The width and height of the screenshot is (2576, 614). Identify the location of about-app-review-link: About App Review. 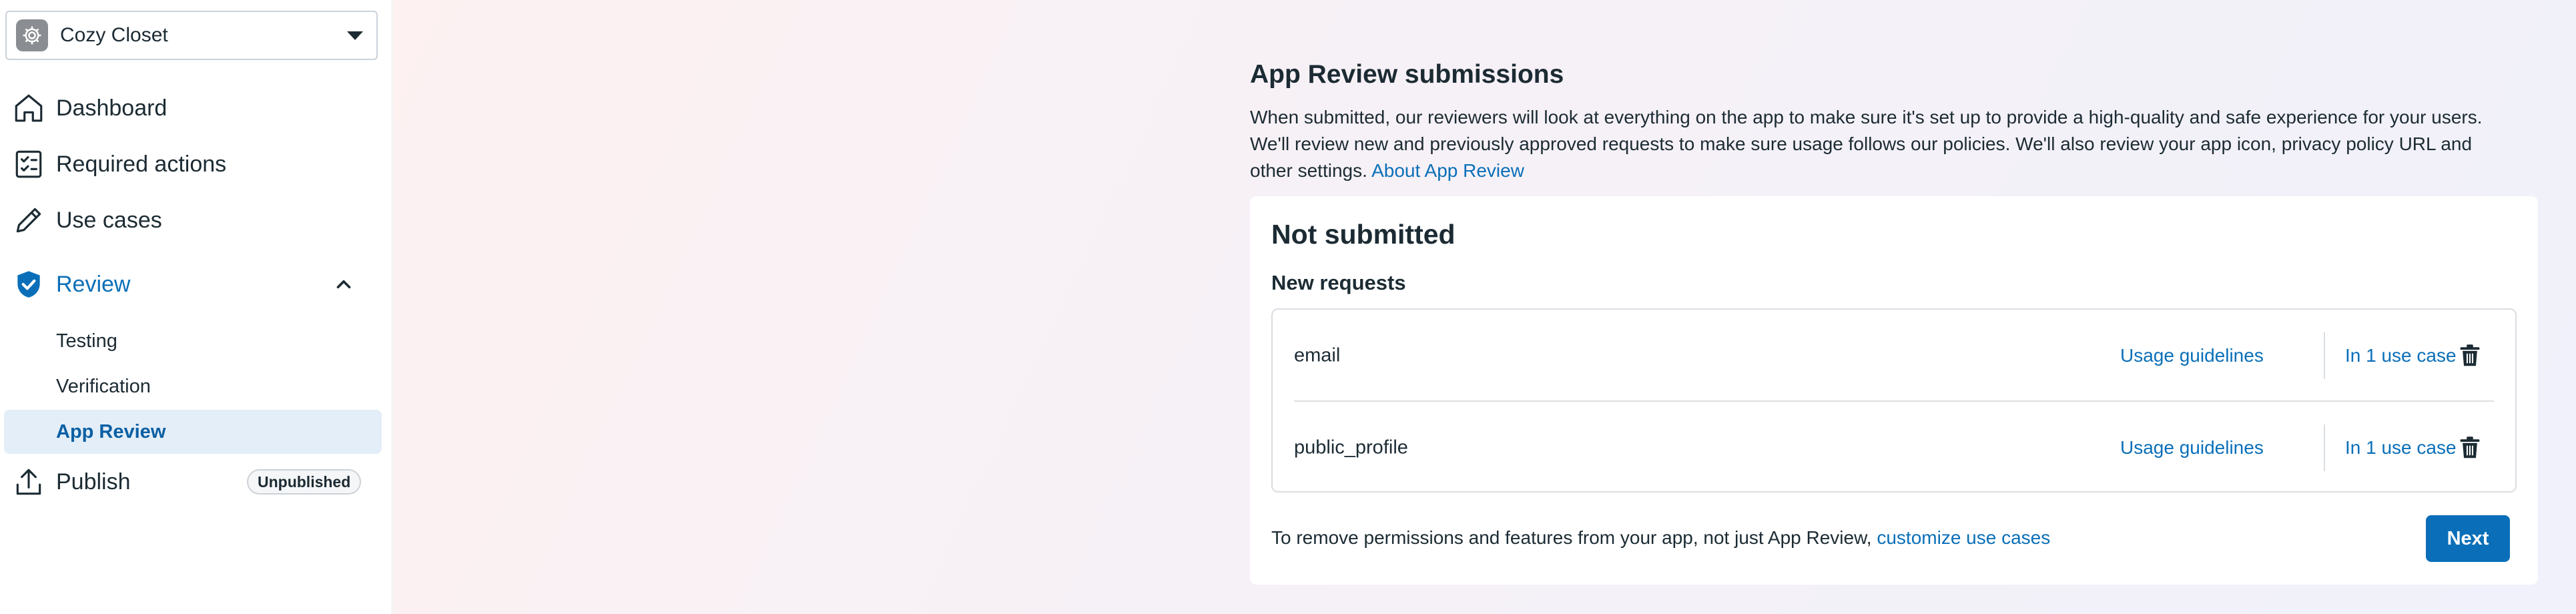
(1447, 171).